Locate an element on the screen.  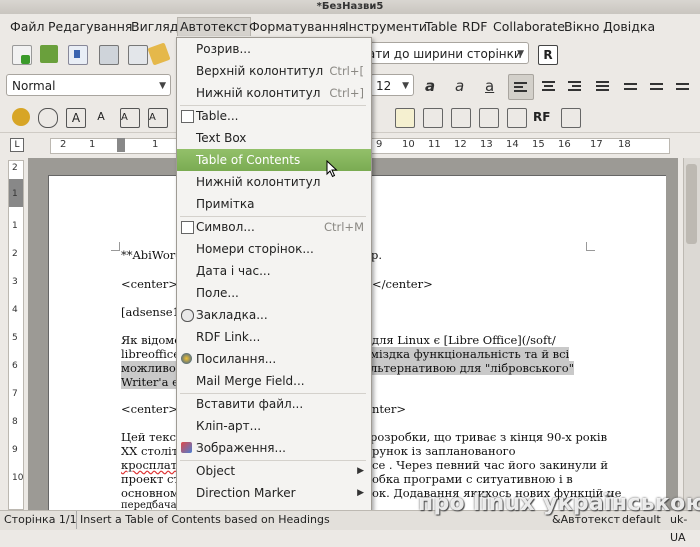
vertical-ruler: 2 1 1 2 3 4 5 6 7 8 9 10 is located at coordinates (16, 335).